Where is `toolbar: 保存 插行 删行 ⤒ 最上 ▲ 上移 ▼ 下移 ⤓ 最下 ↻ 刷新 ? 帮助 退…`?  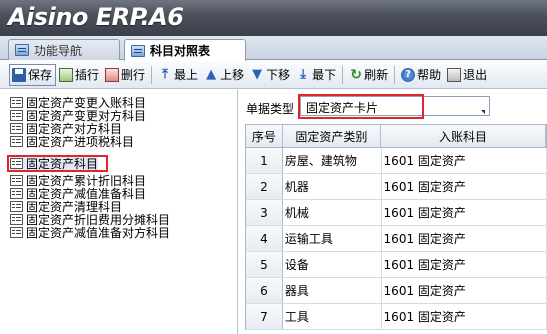 toolbar: 保存 插行 删行 ⤒ 最上 ▲ 上移 ▼ 下移 ⤓ 最下 ↻ 刷新 ? 帮助 退… is located at coordinates (273, 75).